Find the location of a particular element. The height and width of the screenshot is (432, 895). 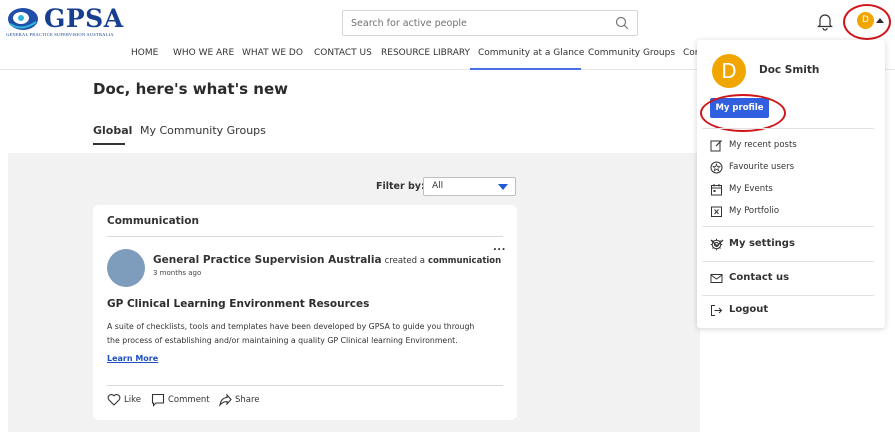

notification-bell-icon is located at coordinates (825, 21).